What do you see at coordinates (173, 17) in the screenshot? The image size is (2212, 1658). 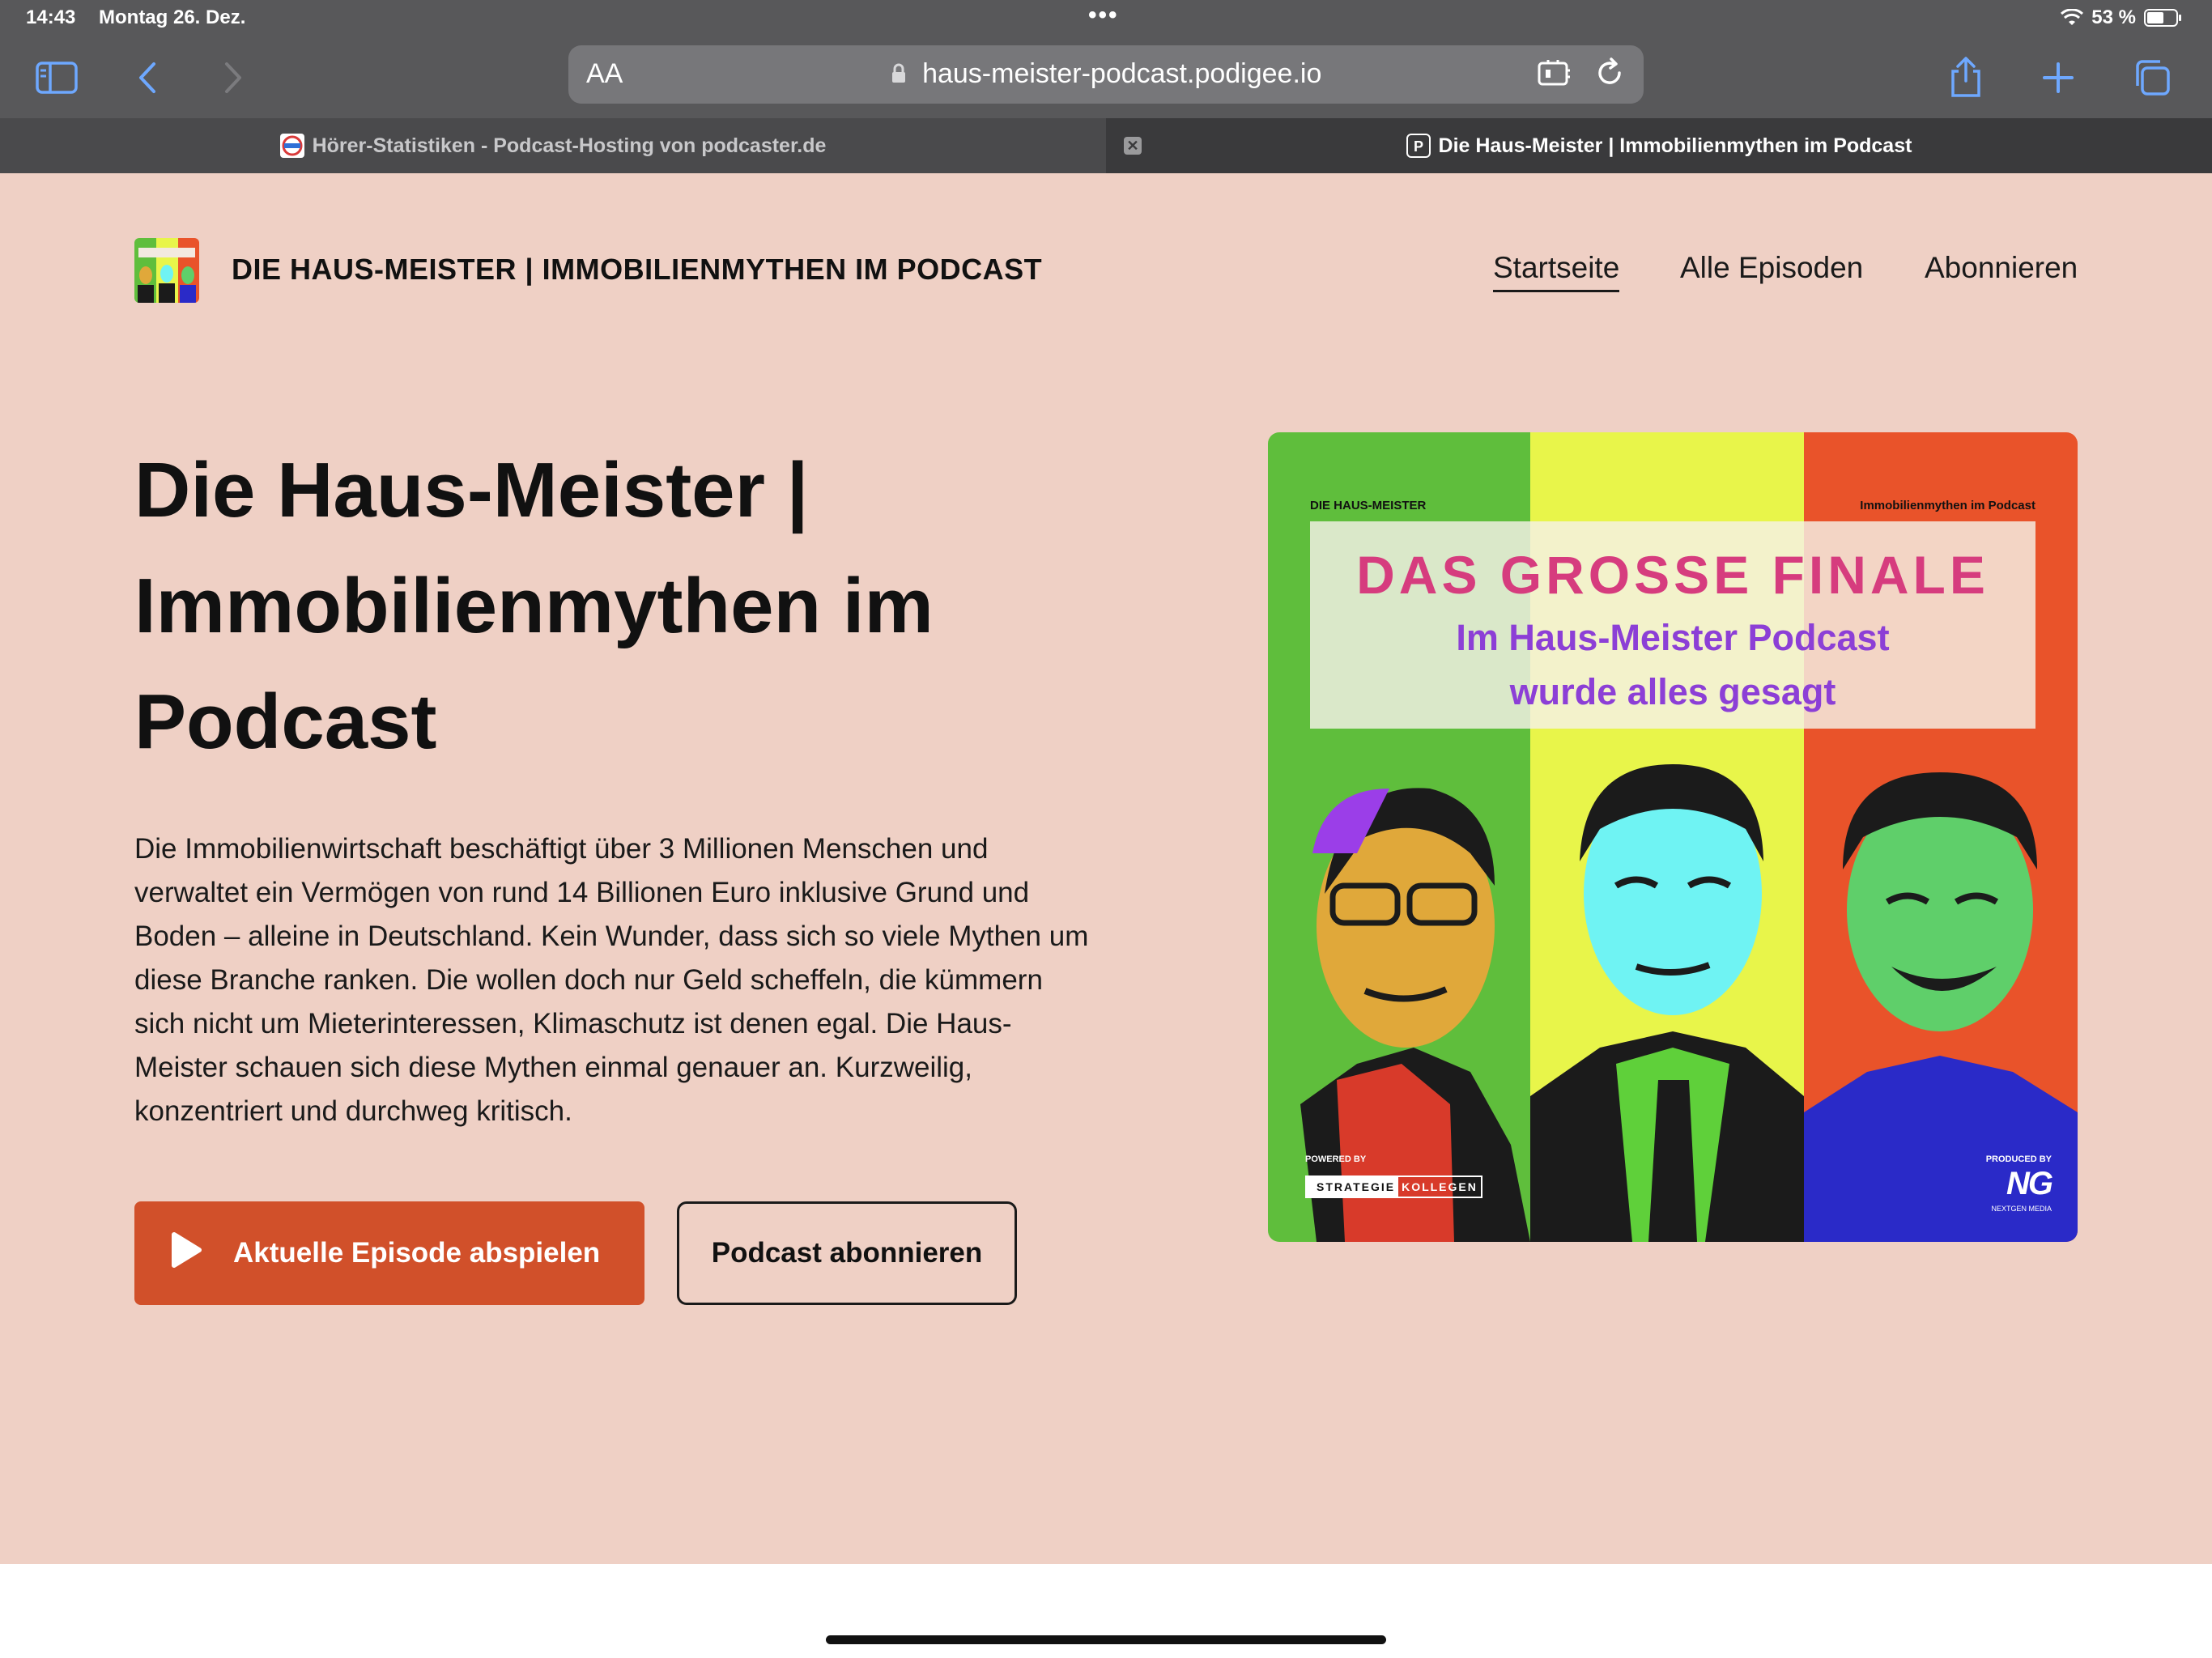 I see `status-date: Montag 26. Dez.` at bounding box center [173, 17].